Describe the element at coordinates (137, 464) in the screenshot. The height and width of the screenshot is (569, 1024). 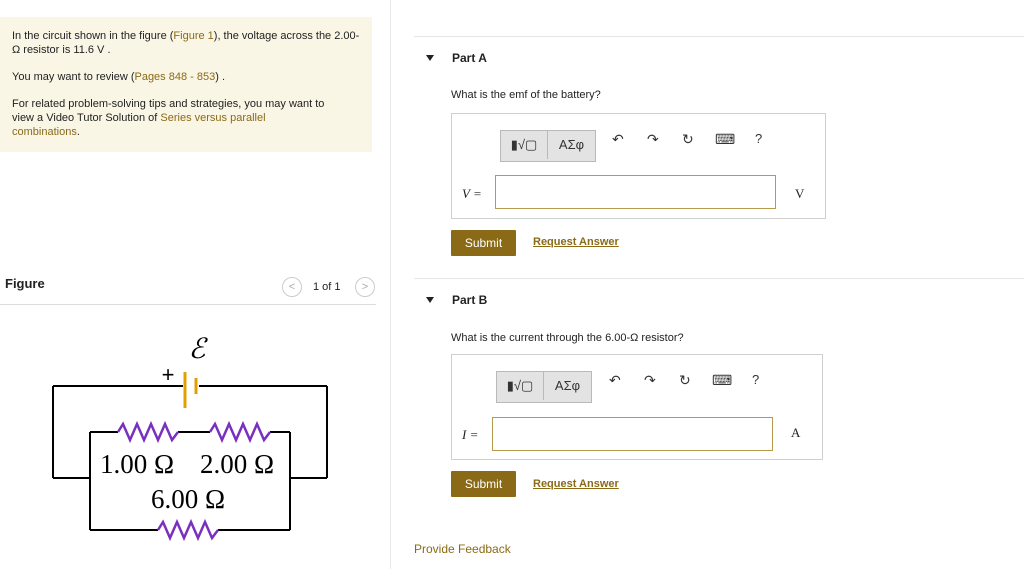
I see `resistor-1-label: 1.00 Ω` at that location.